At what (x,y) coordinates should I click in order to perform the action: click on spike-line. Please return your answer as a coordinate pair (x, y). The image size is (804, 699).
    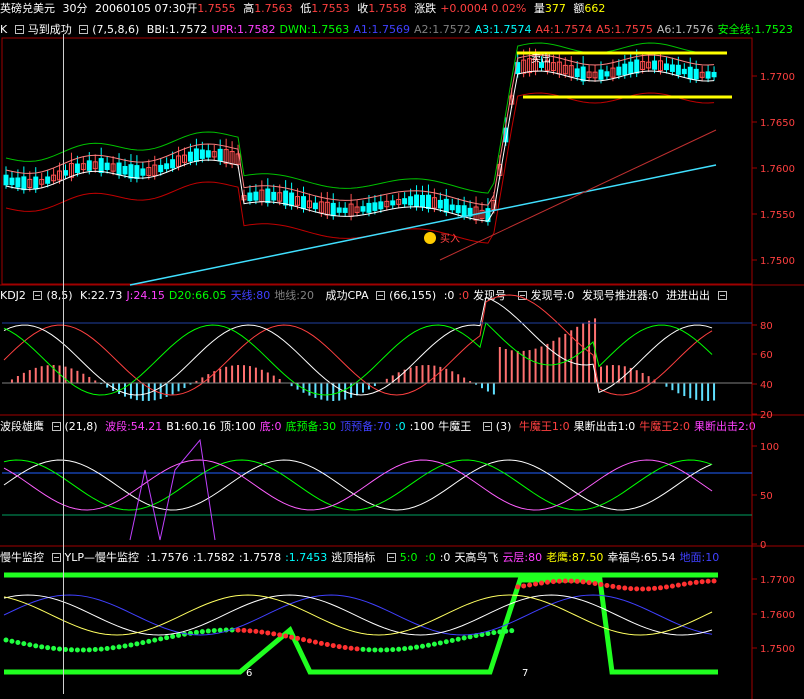
    Looking at the image, I should click on (172, 489).